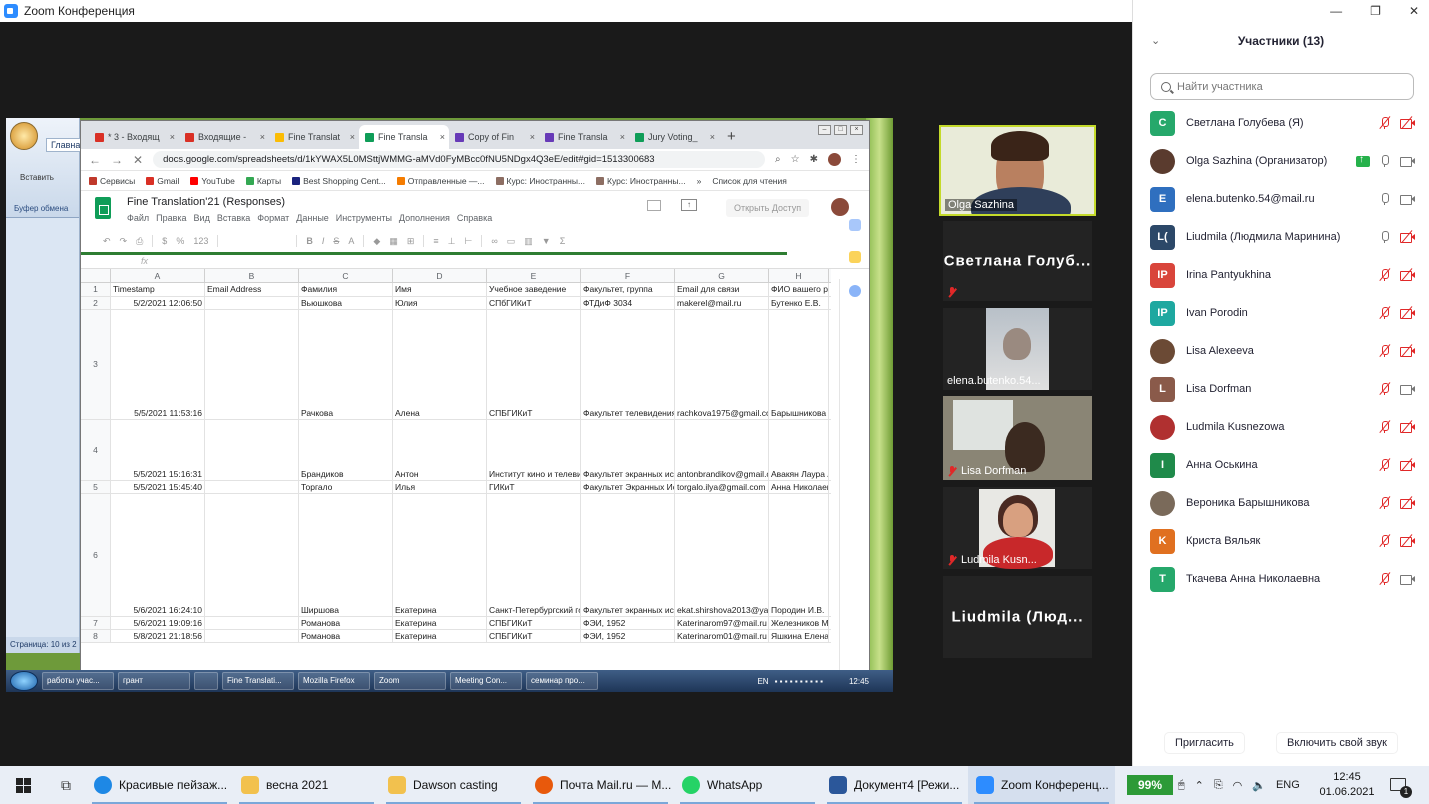 This screenshot has height=804, width=1429. What do you see at coordinates (628, 636) in the screenshot?
I see `table-cell: ФЭИ, 1952` at bounding box center [628, 636].